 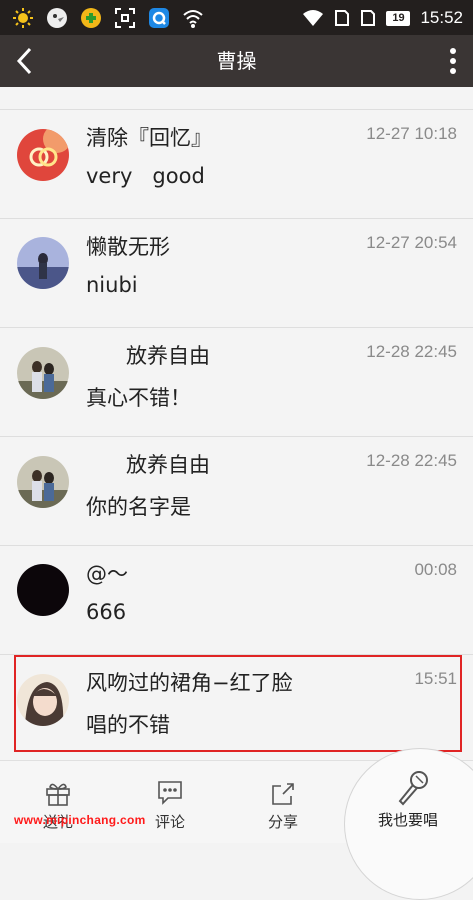 I want to click on dark-avatar, so click(x=43, y=590).